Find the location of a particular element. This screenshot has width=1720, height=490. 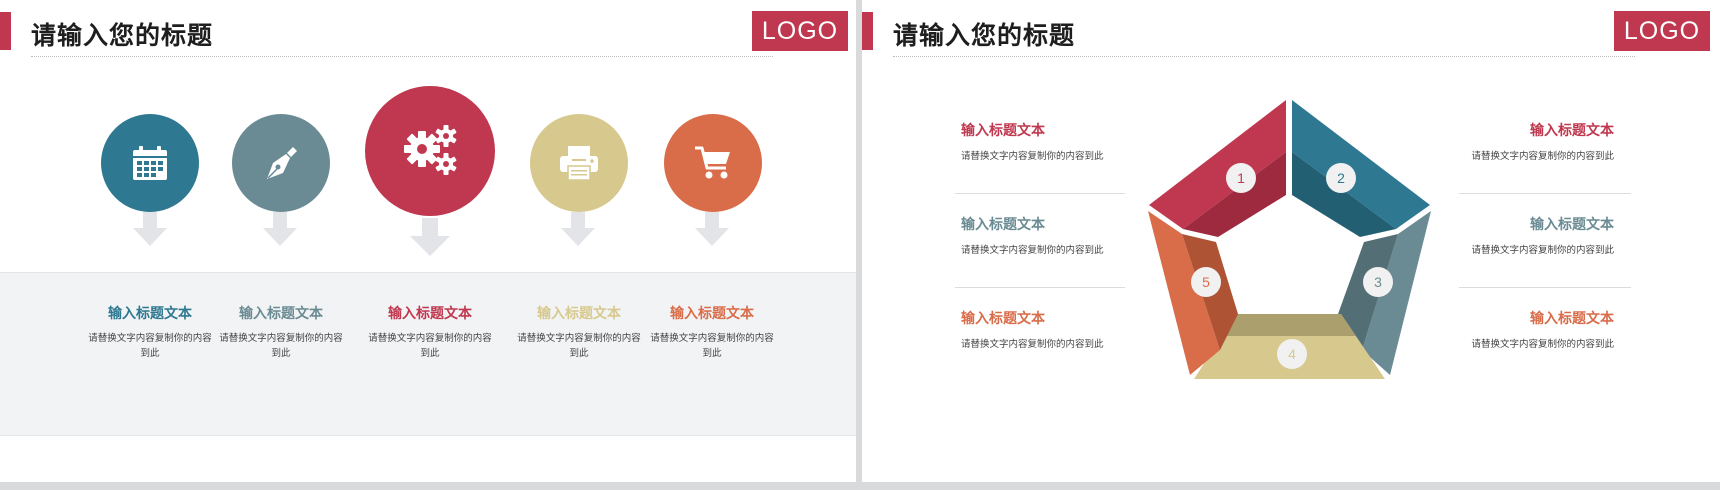

pen-nib-icon is located at coordinates (282, 163).